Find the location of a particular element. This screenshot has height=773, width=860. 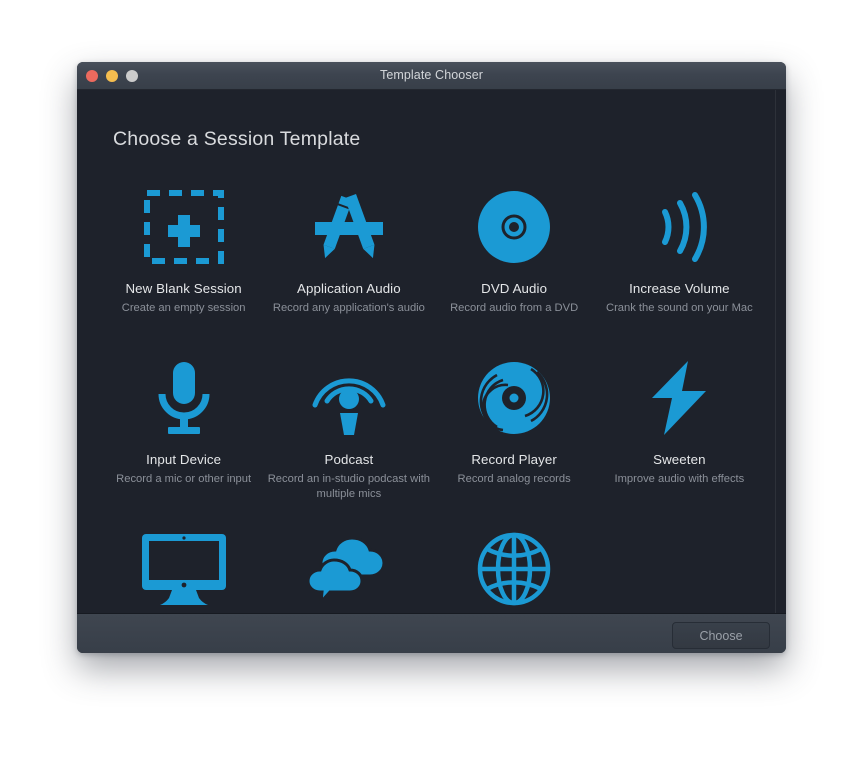

template-name: Sweeten is located at coordinates (679, 459).